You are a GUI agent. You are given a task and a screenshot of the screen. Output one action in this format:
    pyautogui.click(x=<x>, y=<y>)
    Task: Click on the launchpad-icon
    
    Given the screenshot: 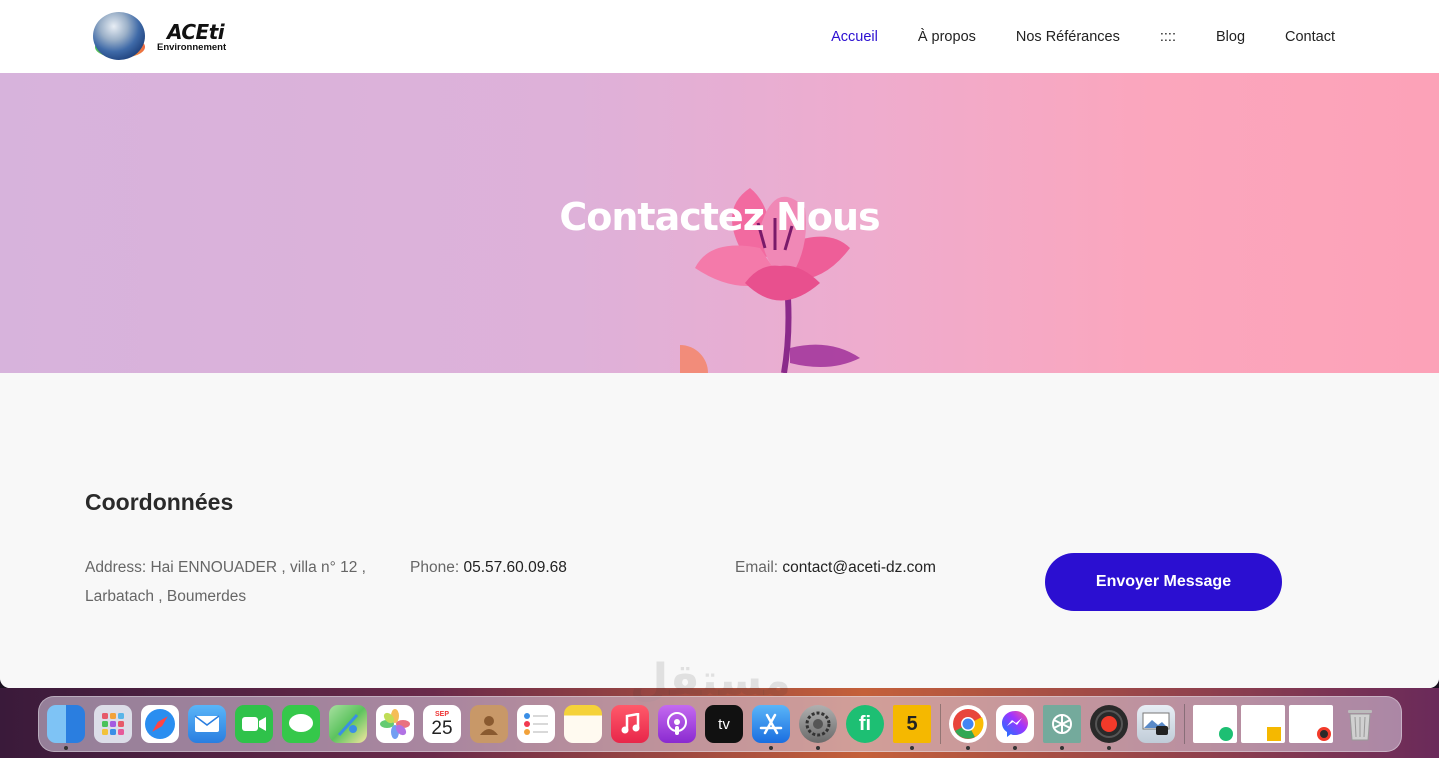 What is the action you would take?
    pyautogui.click(x=113, y=724)
    